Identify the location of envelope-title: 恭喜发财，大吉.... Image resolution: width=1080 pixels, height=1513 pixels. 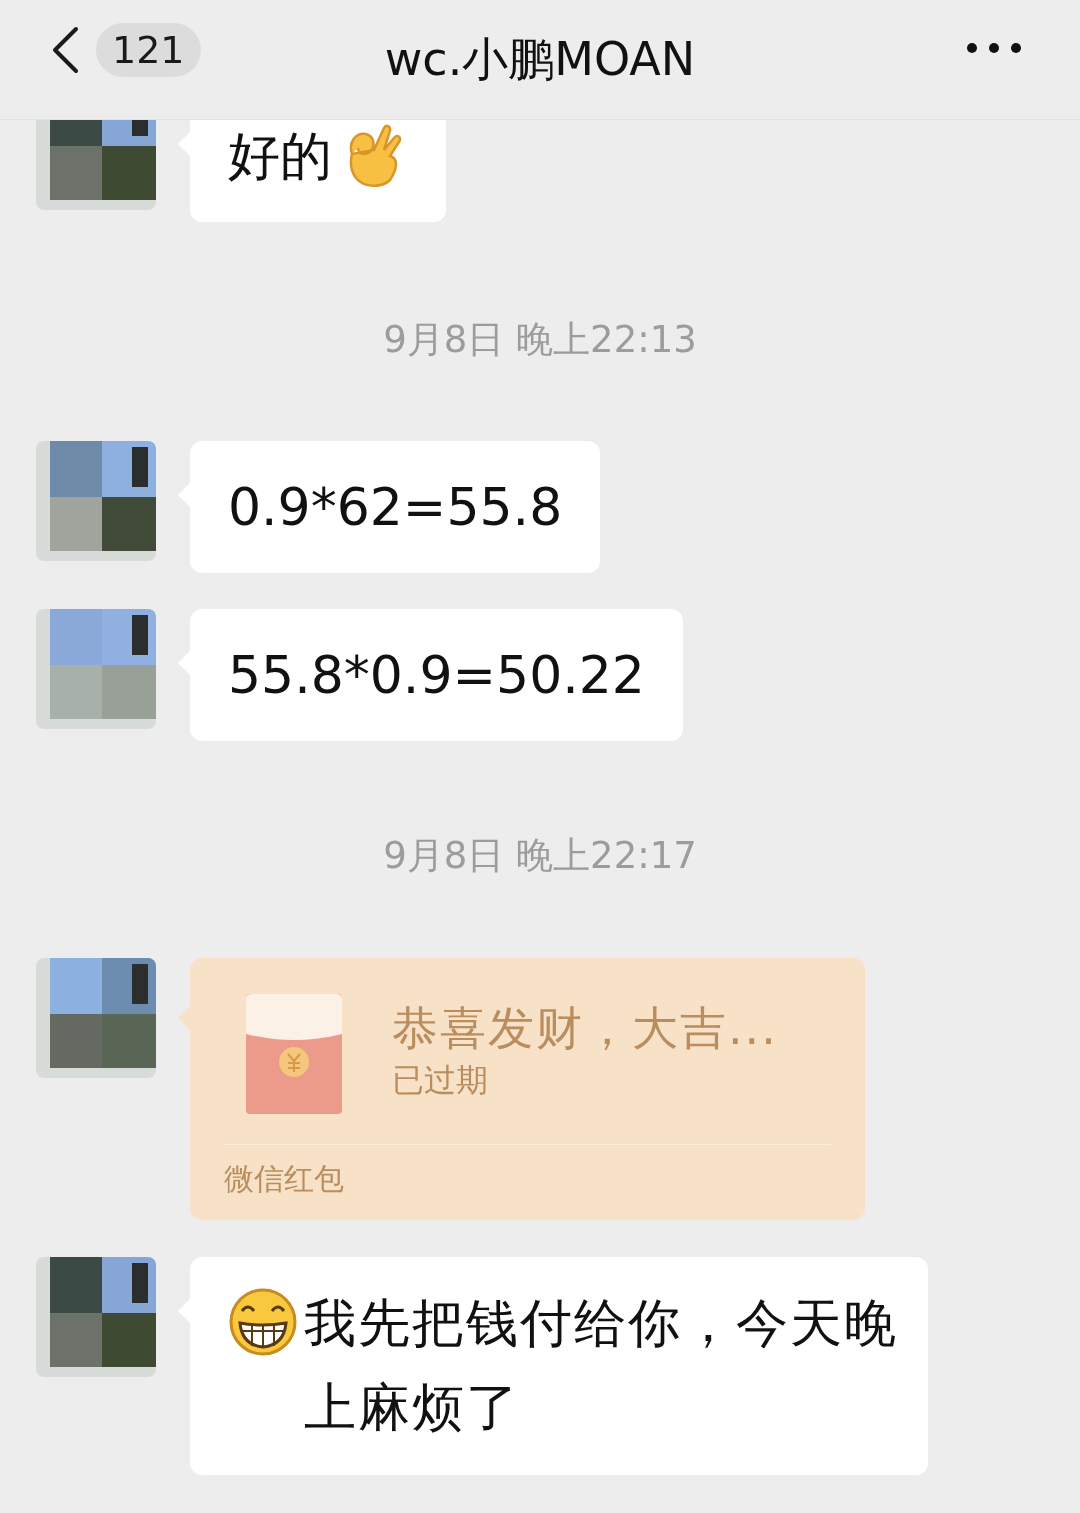
(585, 1028).